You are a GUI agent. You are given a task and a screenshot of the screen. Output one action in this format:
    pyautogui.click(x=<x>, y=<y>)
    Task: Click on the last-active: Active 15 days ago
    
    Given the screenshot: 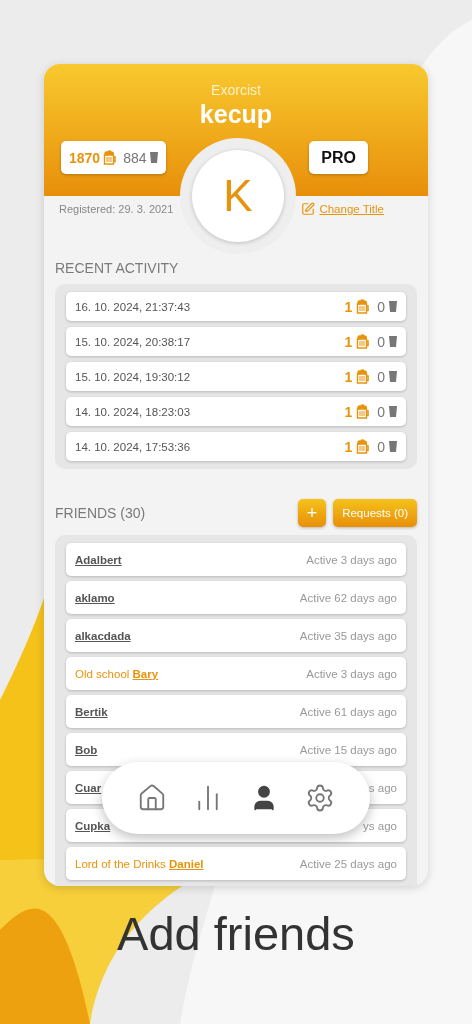 What is the action you would take?
    pyautogui.click(x=348, y=749)
    